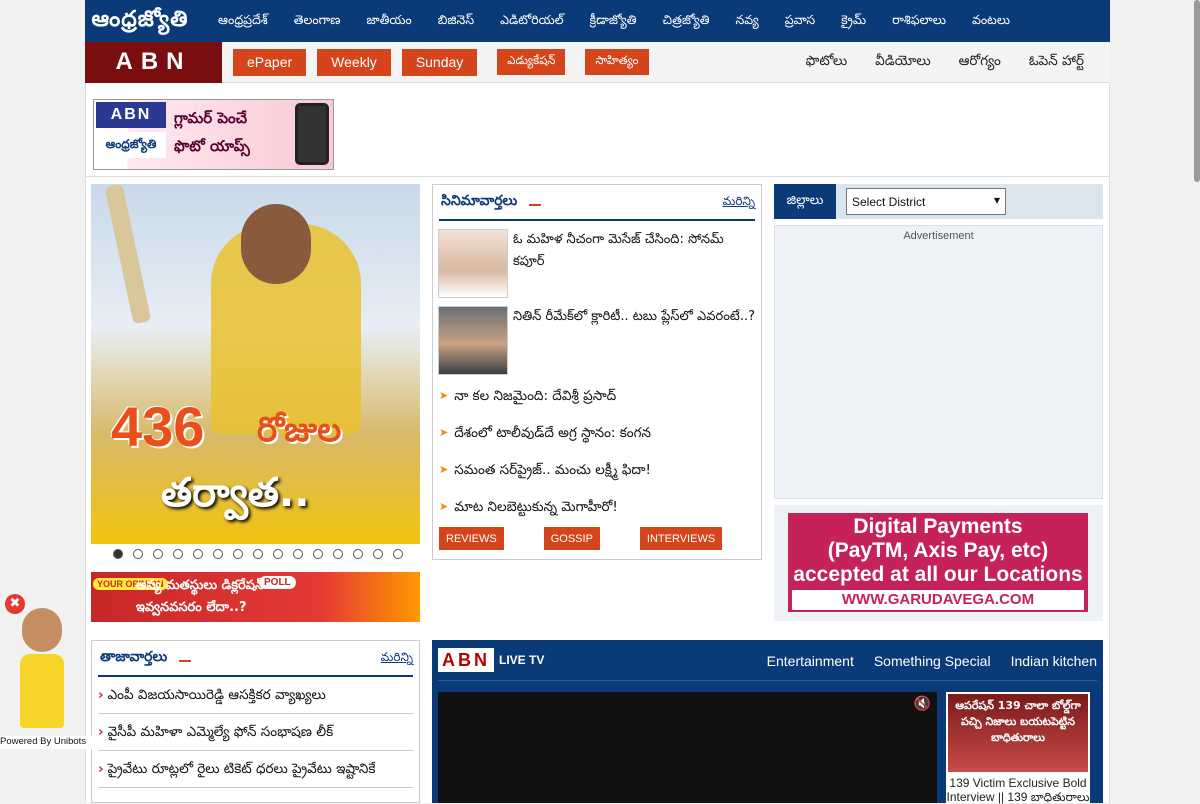  Describe the element at coordinates (617, 62) in the screenshot. I see `literature-button: సాహిత్యం` at that location.